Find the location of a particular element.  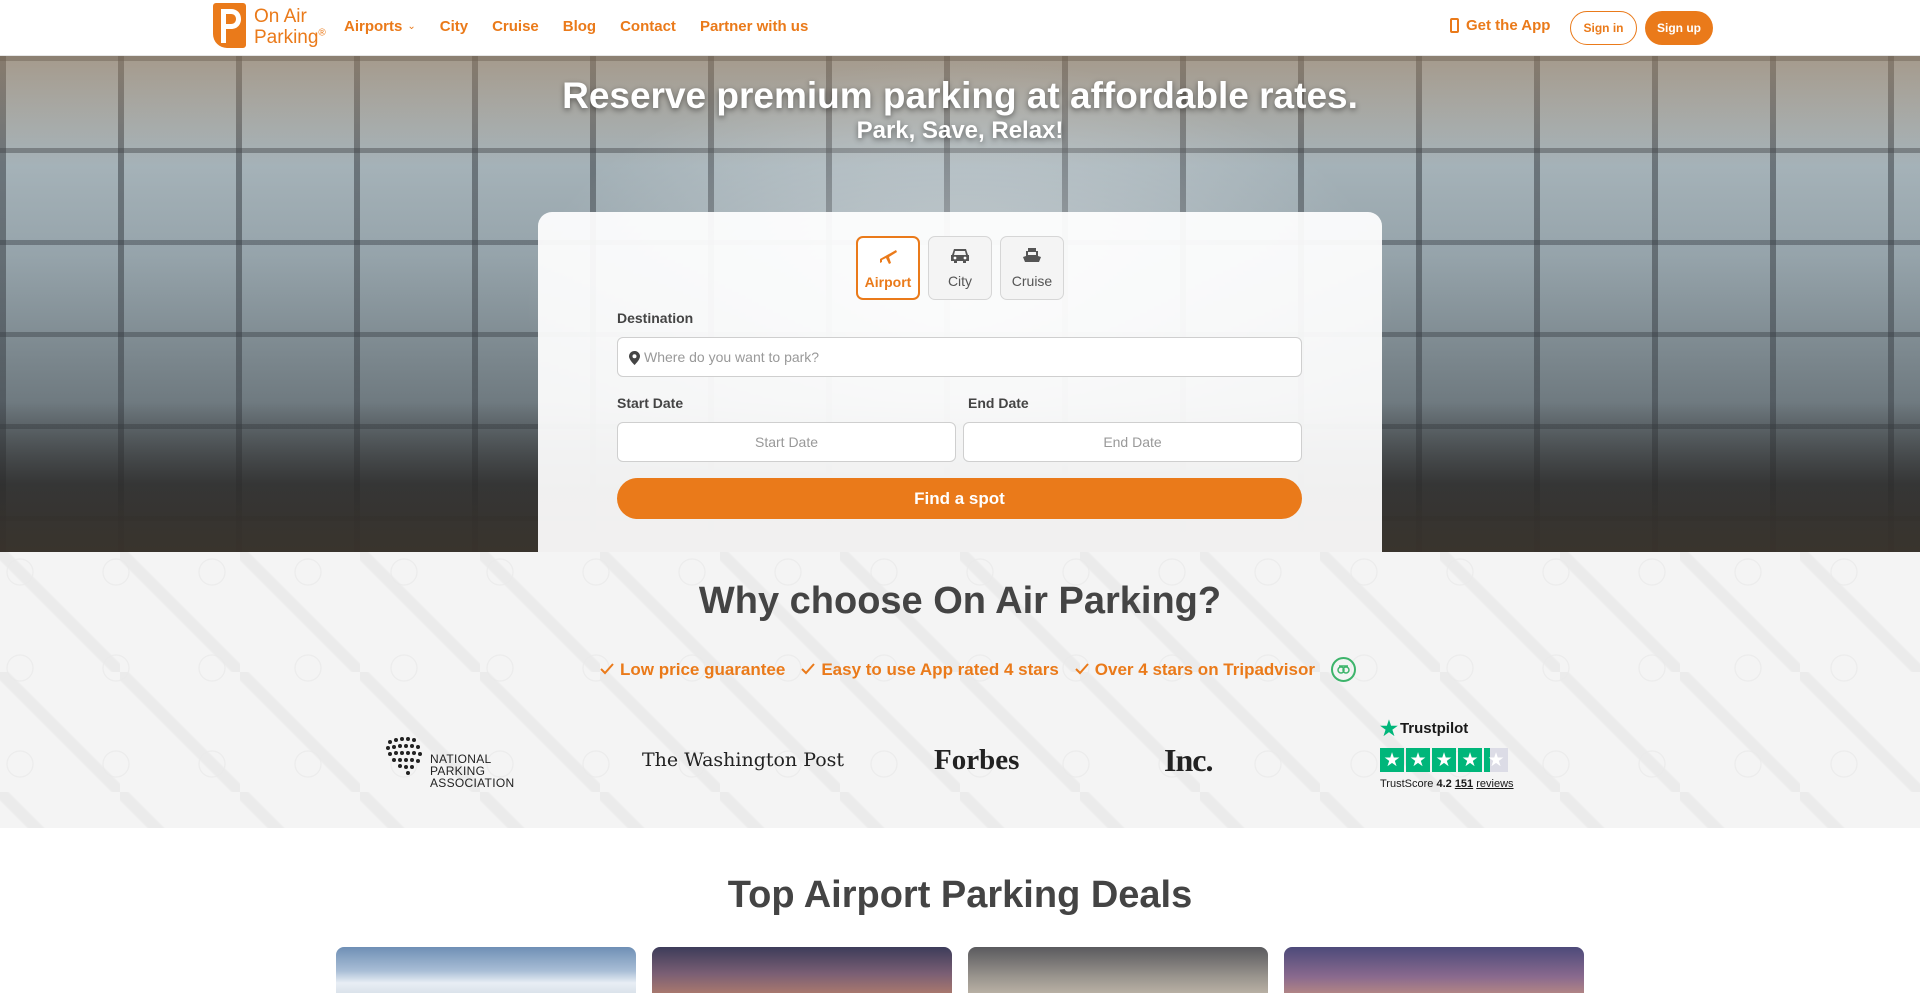

logo-text-on-air: On Air is located at coordinates (280, 16).